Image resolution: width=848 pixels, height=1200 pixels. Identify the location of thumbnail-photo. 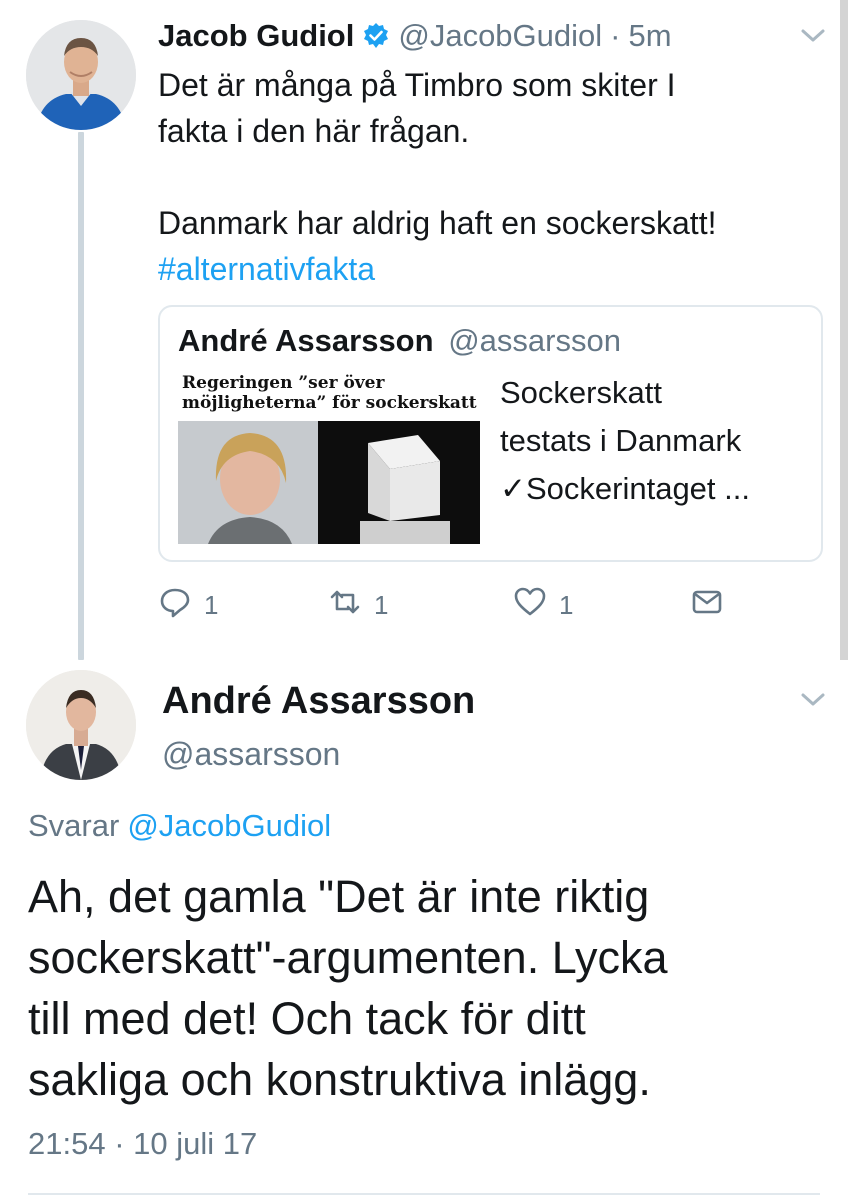
(329, 482).